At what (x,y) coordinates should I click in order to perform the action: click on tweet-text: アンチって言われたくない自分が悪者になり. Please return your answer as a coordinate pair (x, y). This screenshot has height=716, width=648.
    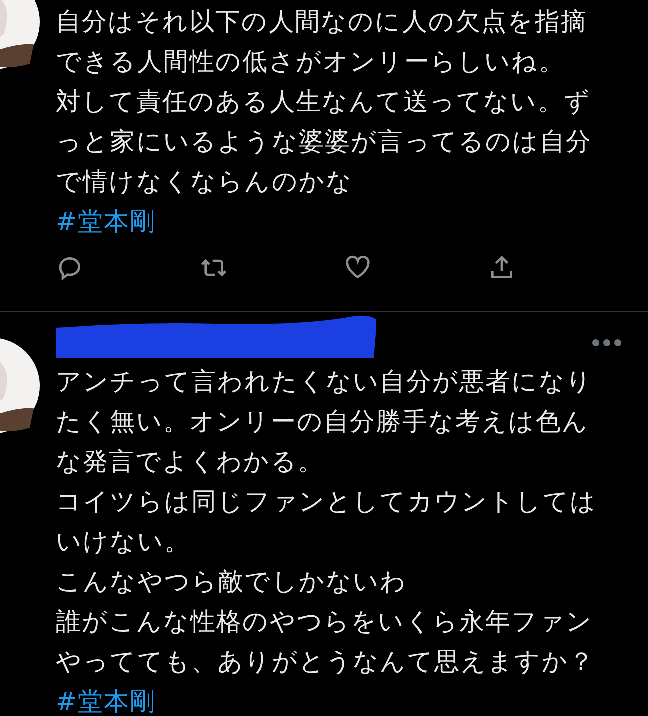
    Looking at the image, I should click on (325, 382).